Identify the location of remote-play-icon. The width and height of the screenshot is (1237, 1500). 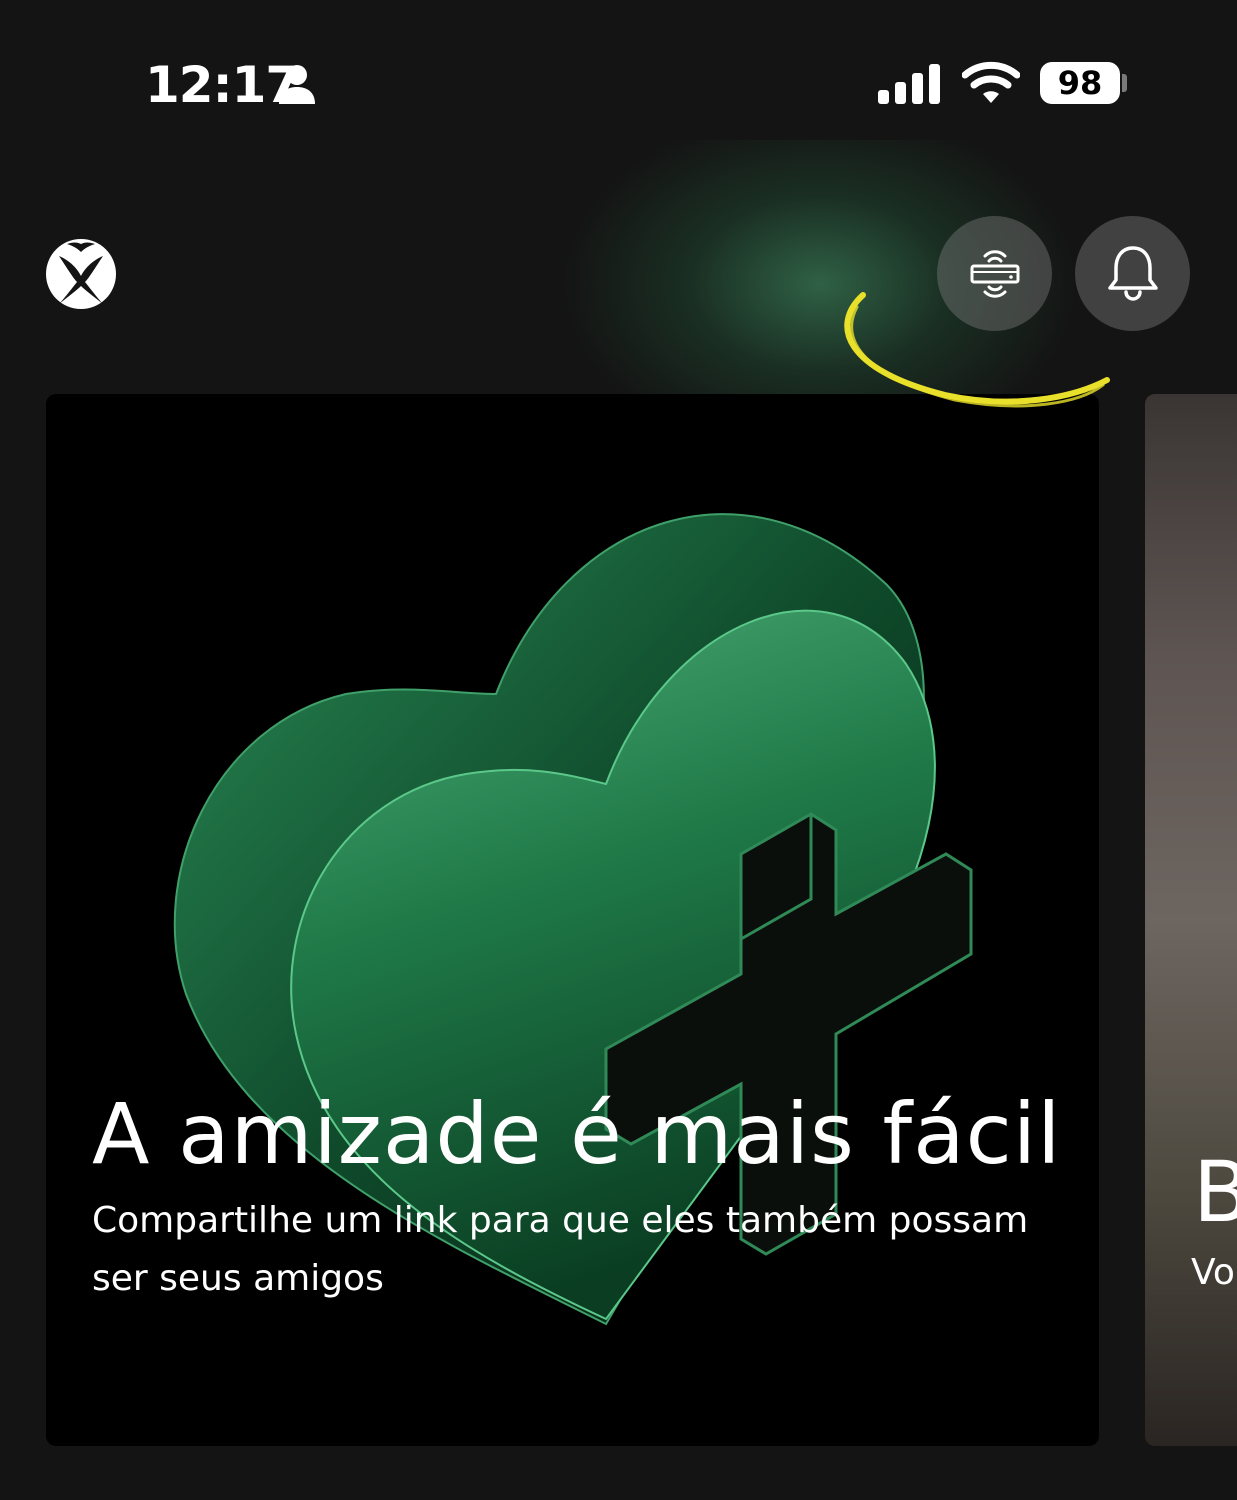
(994, 273).